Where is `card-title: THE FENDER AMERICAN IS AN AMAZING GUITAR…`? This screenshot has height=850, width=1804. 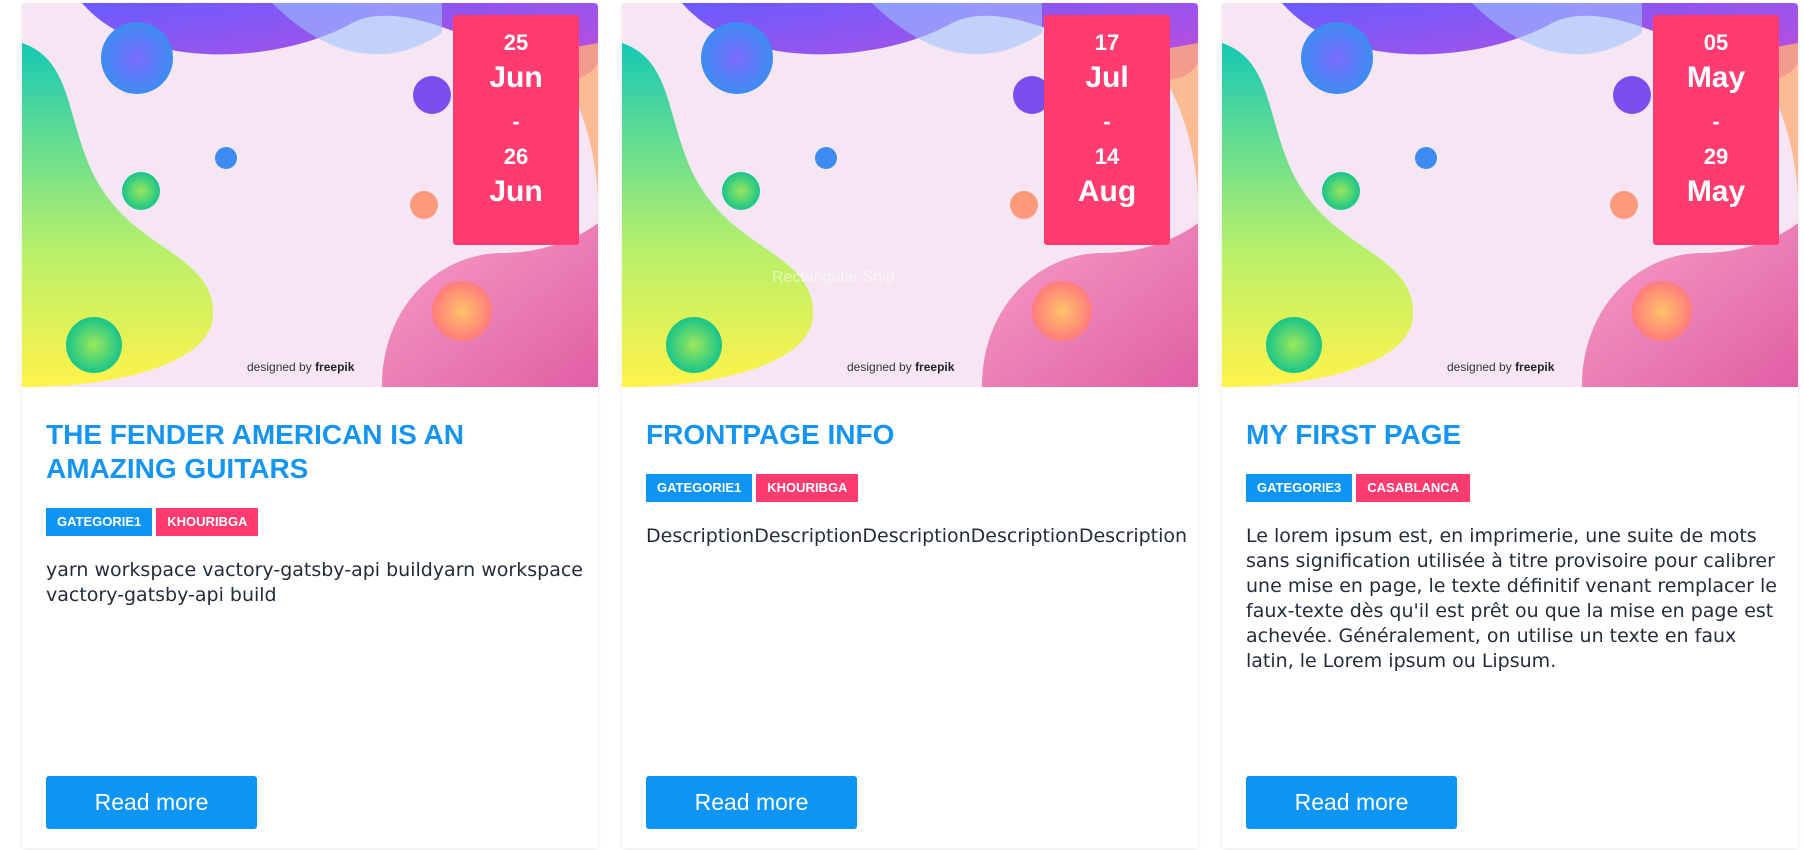 card-title: THE FENDER AMERICAN IS AN AMAZING GUITAR… is located at coordinates (291, 452).